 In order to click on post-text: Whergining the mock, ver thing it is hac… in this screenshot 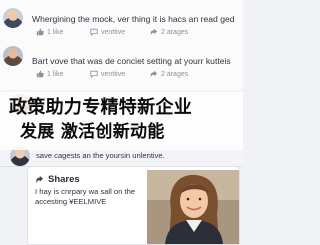, I will do `click(134, 19)`.